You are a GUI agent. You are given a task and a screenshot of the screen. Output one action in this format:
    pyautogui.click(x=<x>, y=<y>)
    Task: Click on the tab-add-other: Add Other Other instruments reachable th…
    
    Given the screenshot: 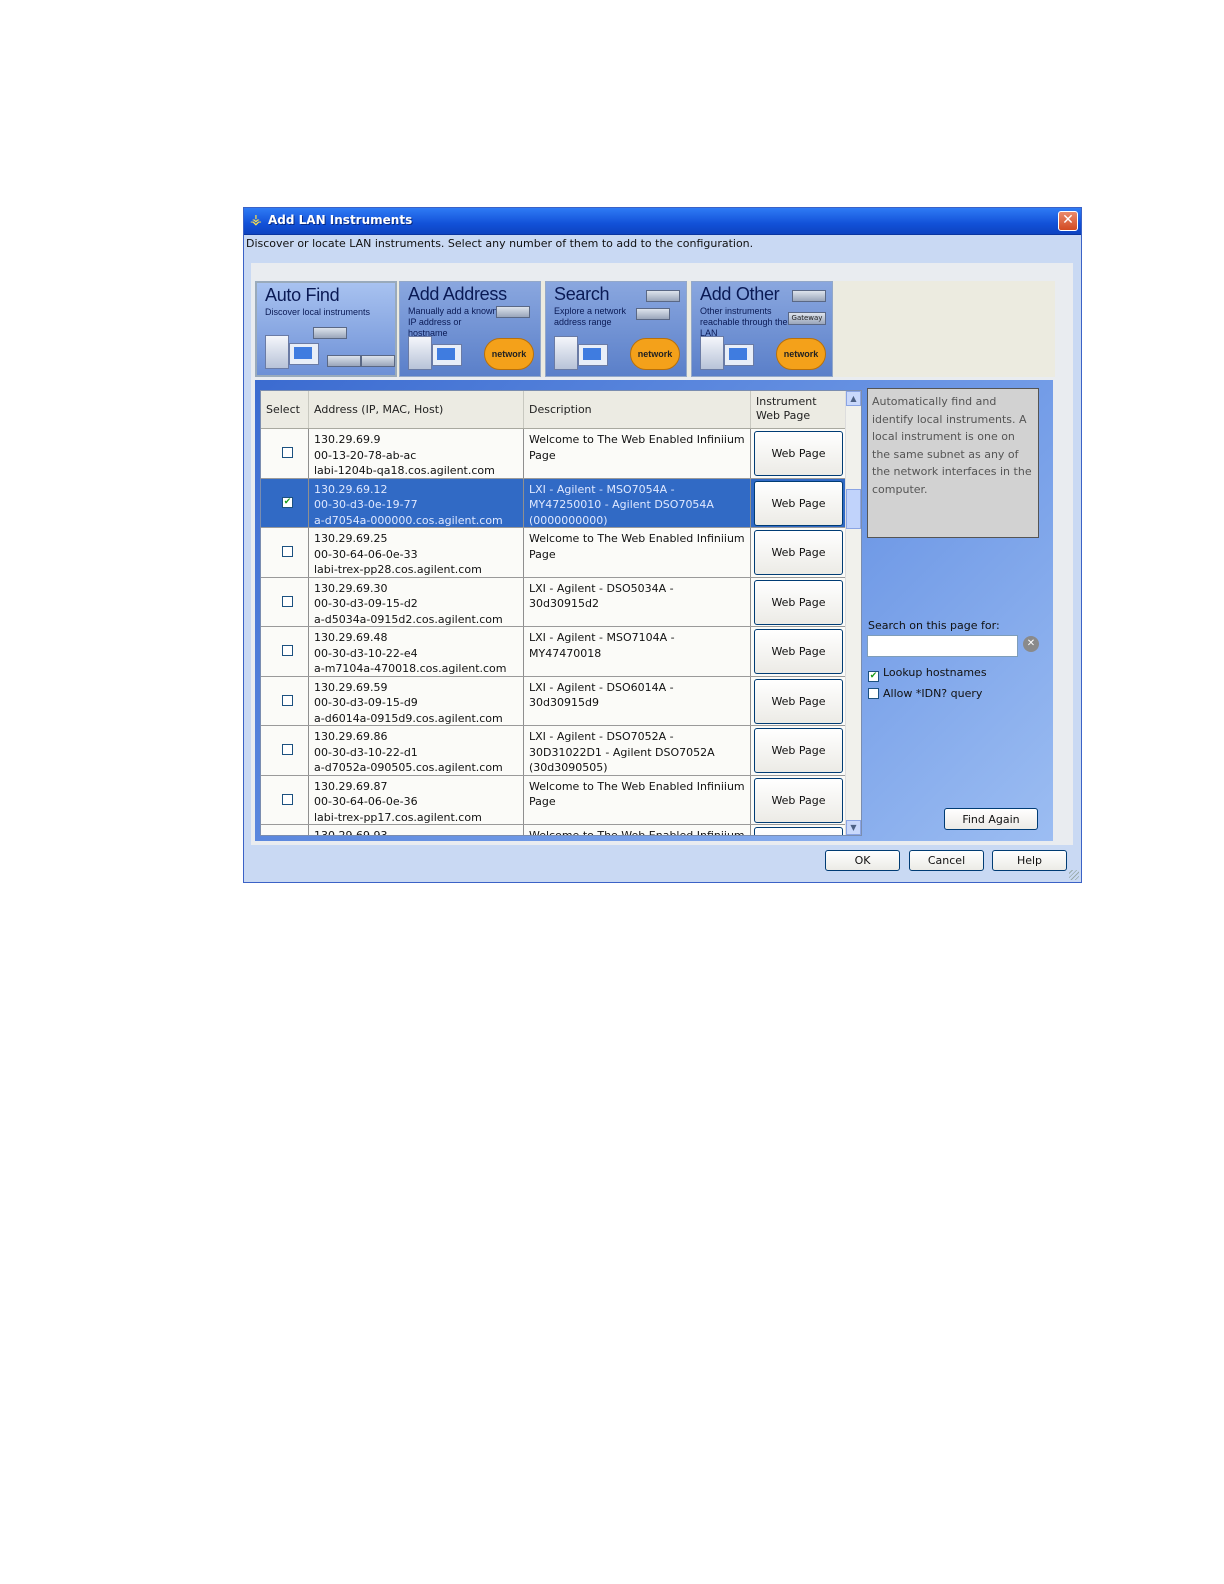 What is the action you would take?
    pyautogui.click(x=762, y=329)
    